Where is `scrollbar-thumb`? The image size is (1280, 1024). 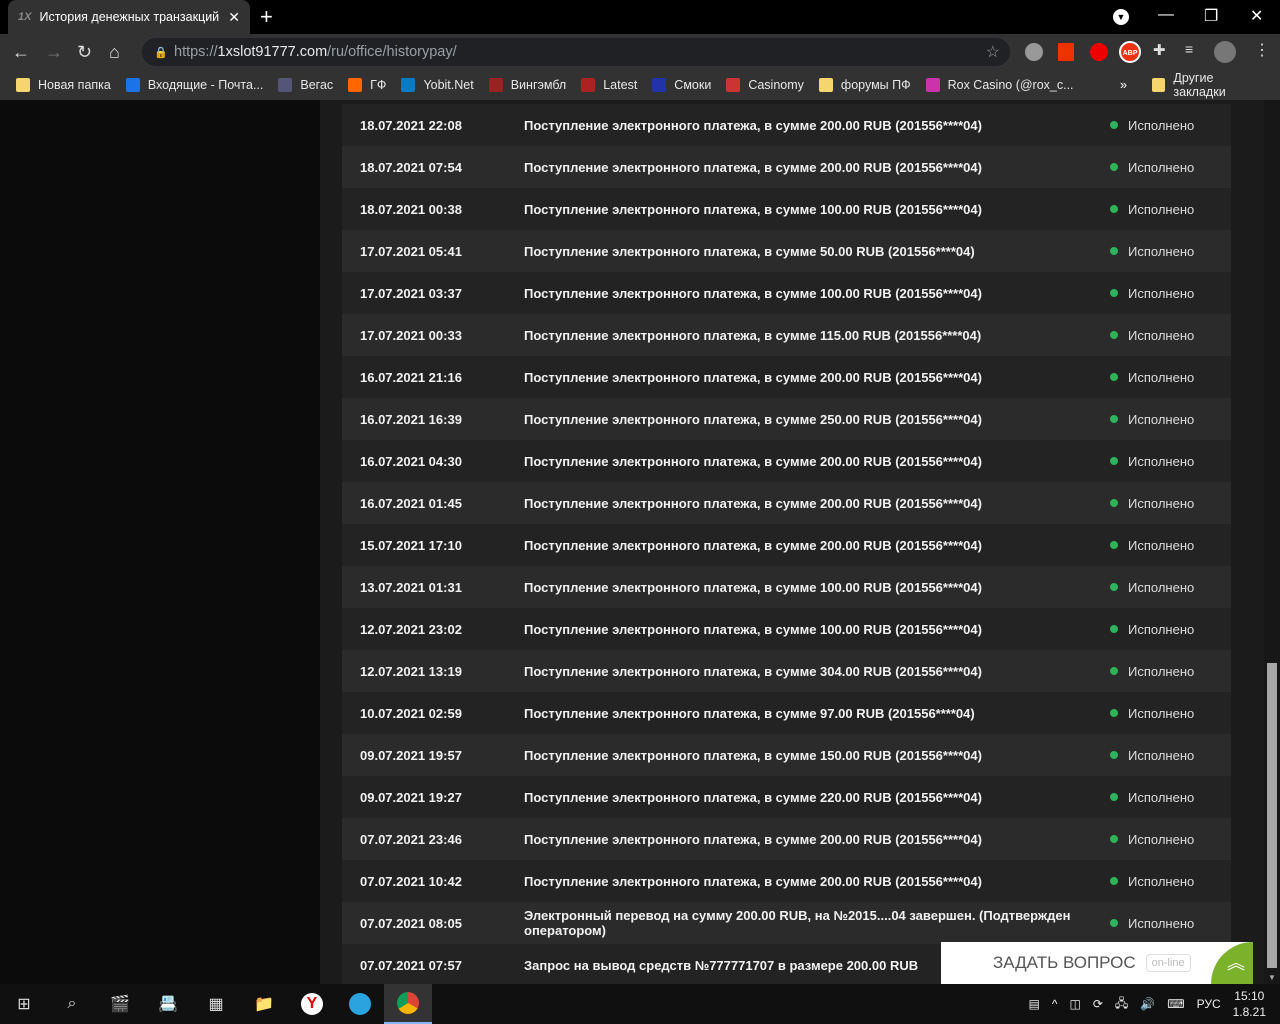 scrollbar-thumb is located at coordinates (1272, 815).